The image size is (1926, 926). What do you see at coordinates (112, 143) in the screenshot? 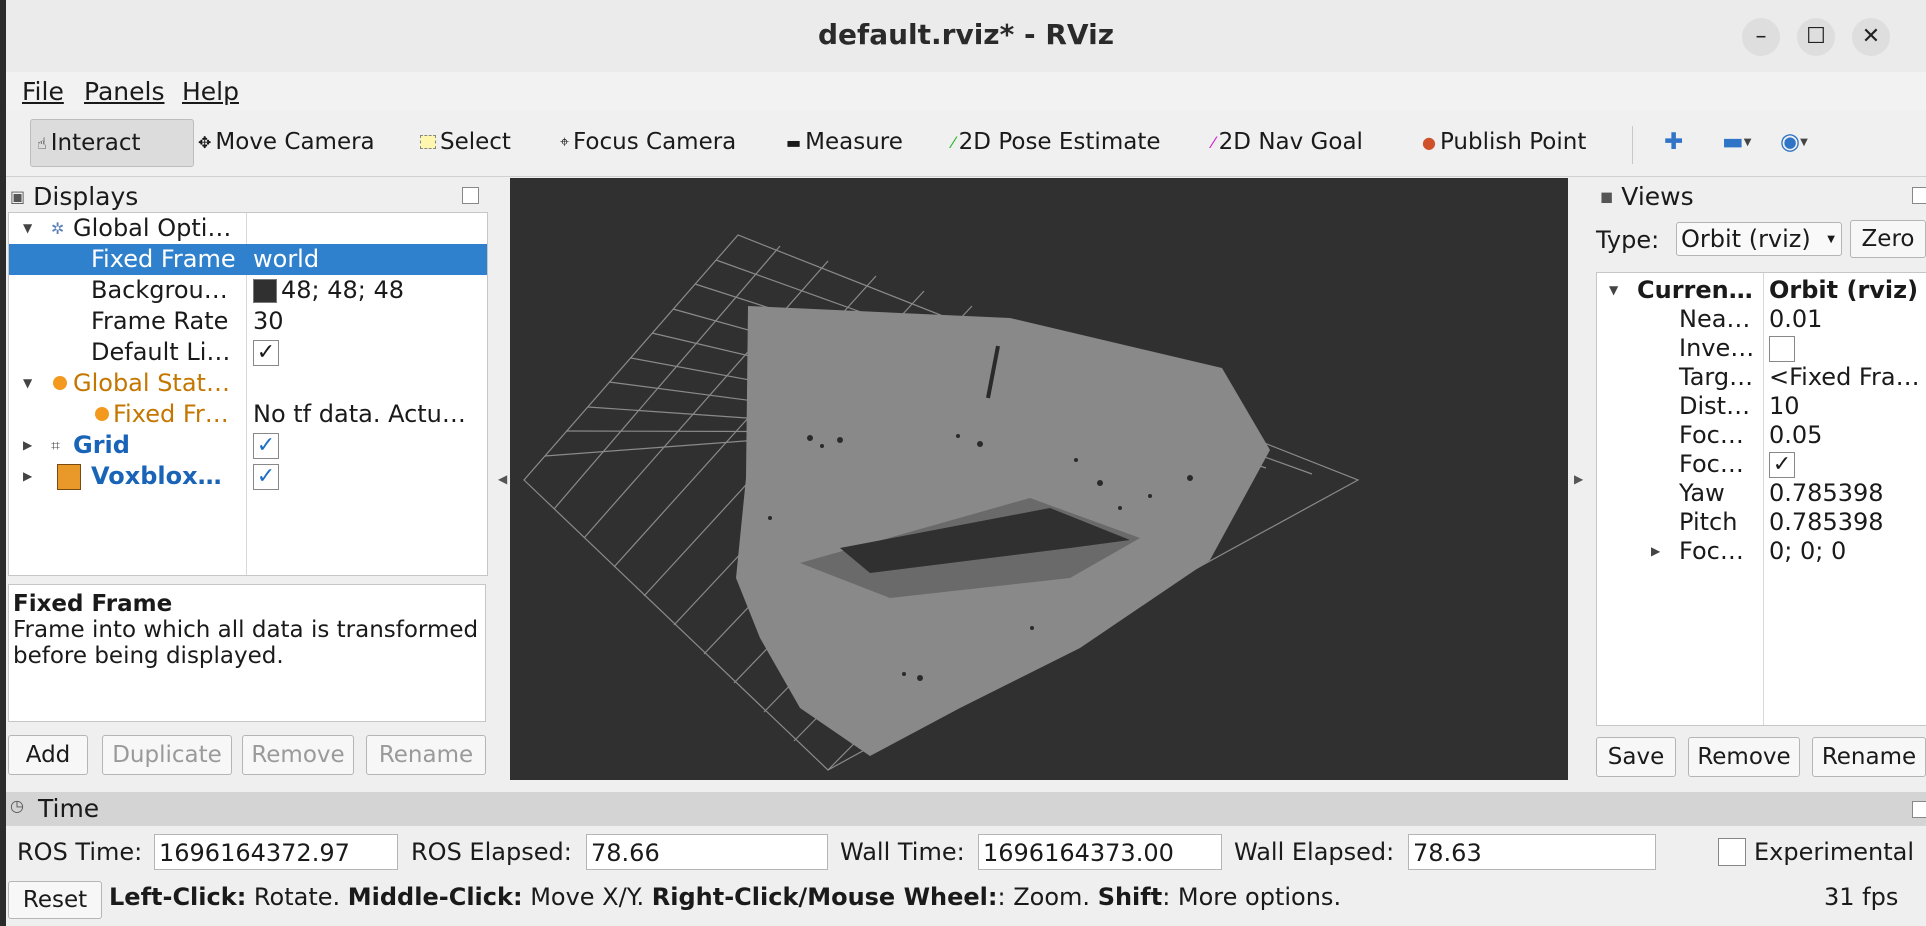
I see `interact-tool: ☝ Interact` at bounding box center [112, 143].